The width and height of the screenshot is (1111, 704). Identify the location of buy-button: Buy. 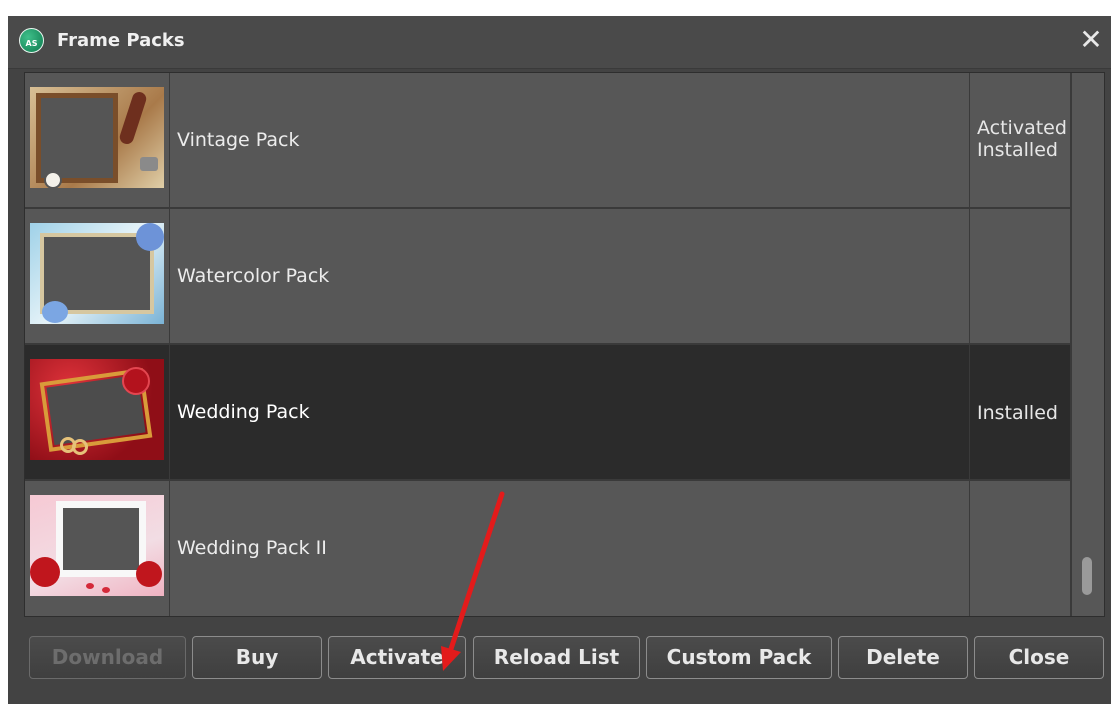
(257, 657).